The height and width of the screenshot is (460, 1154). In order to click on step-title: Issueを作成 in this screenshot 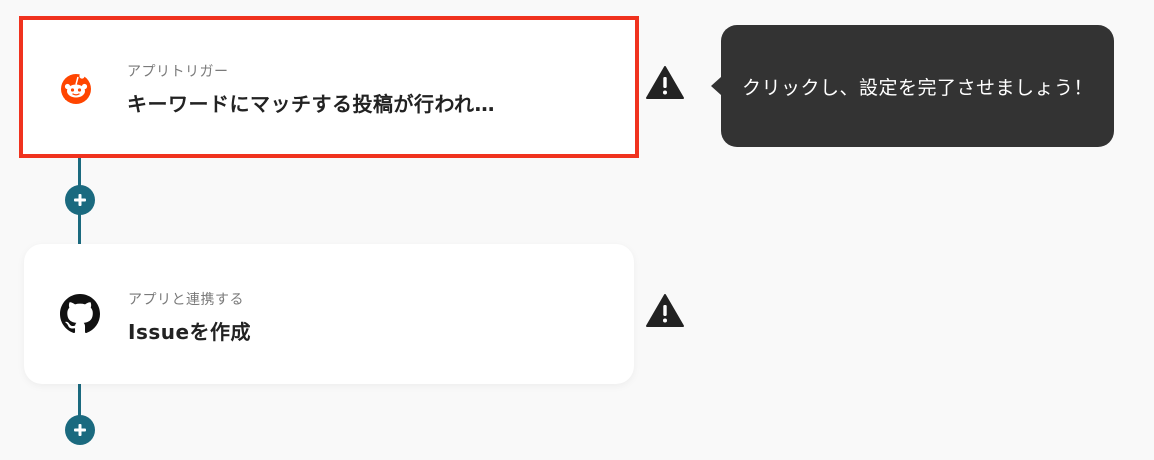, I will do `click(190, 332)`.